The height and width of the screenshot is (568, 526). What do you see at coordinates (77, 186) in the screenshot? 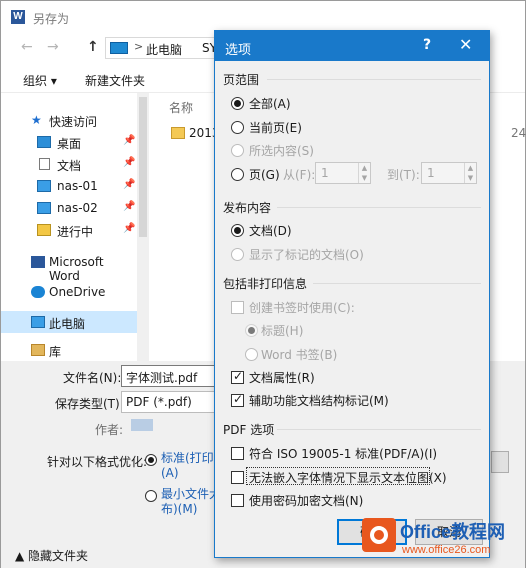
I see `sidebar-item-label: nas-01` at bounding box center [77, 186].